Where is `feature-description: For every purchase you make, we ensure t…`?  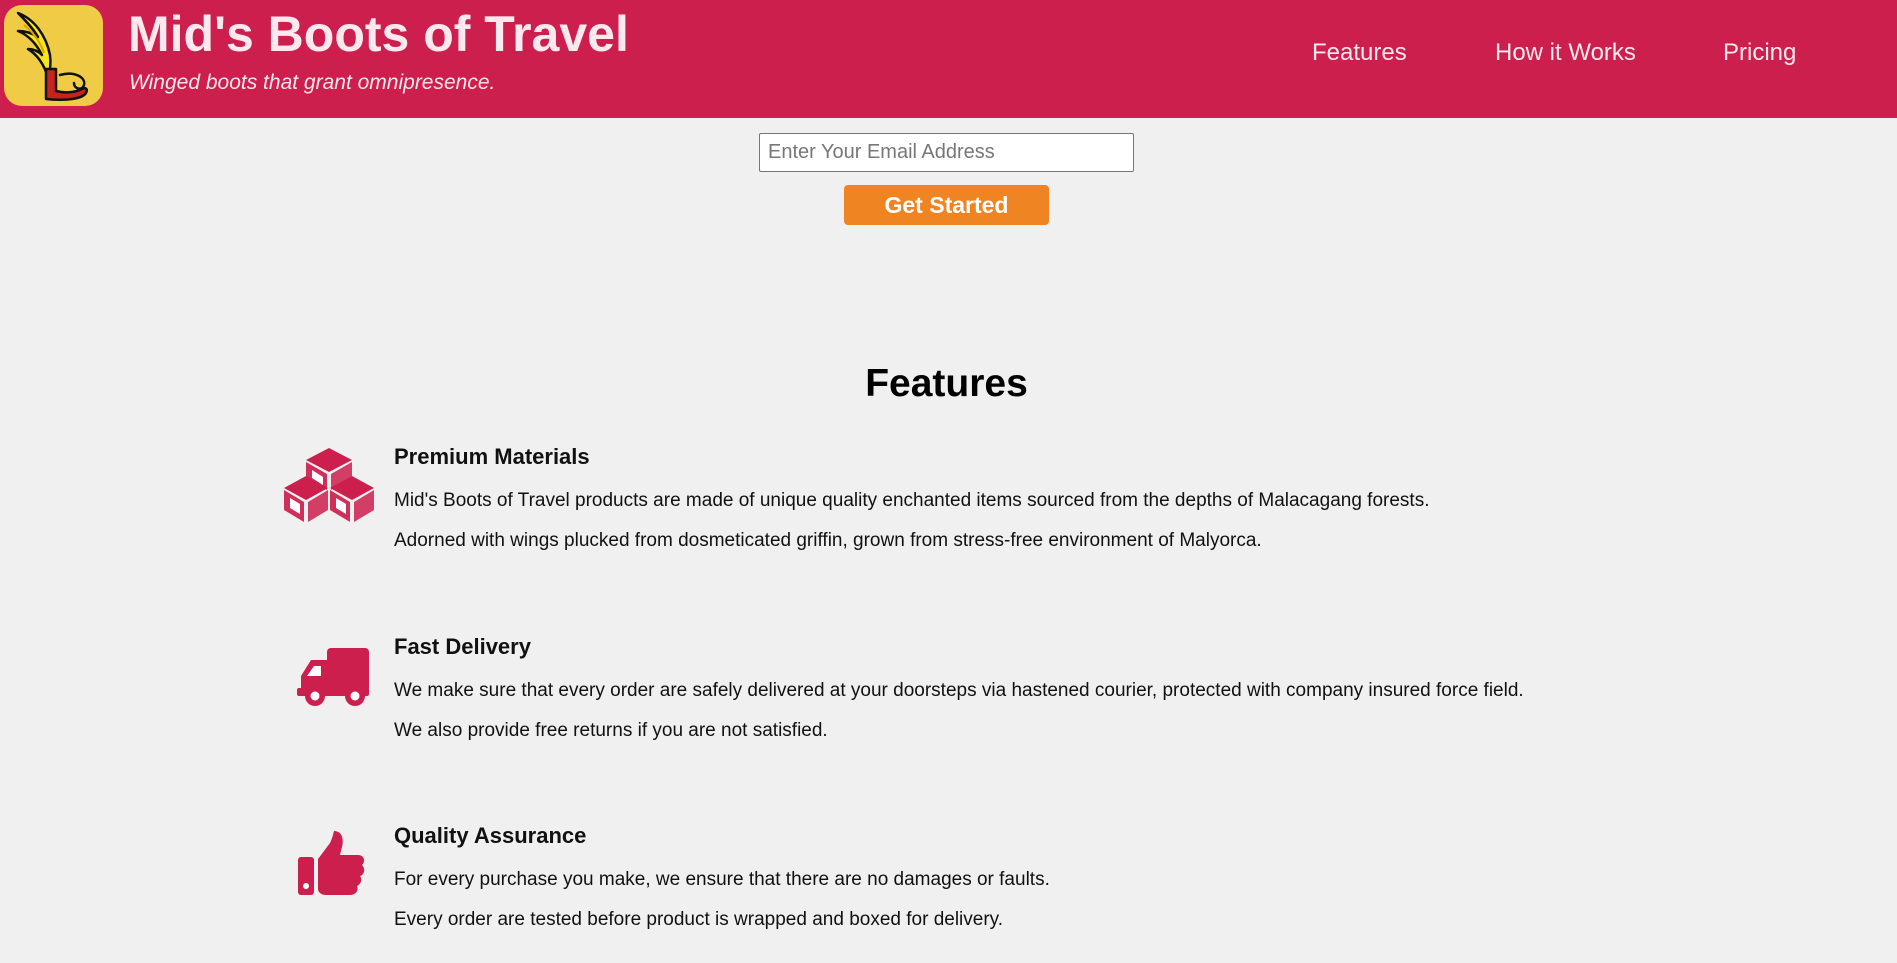 feature-description: For every purchase you make, we ensure t… is located at coordinates (722, 879).